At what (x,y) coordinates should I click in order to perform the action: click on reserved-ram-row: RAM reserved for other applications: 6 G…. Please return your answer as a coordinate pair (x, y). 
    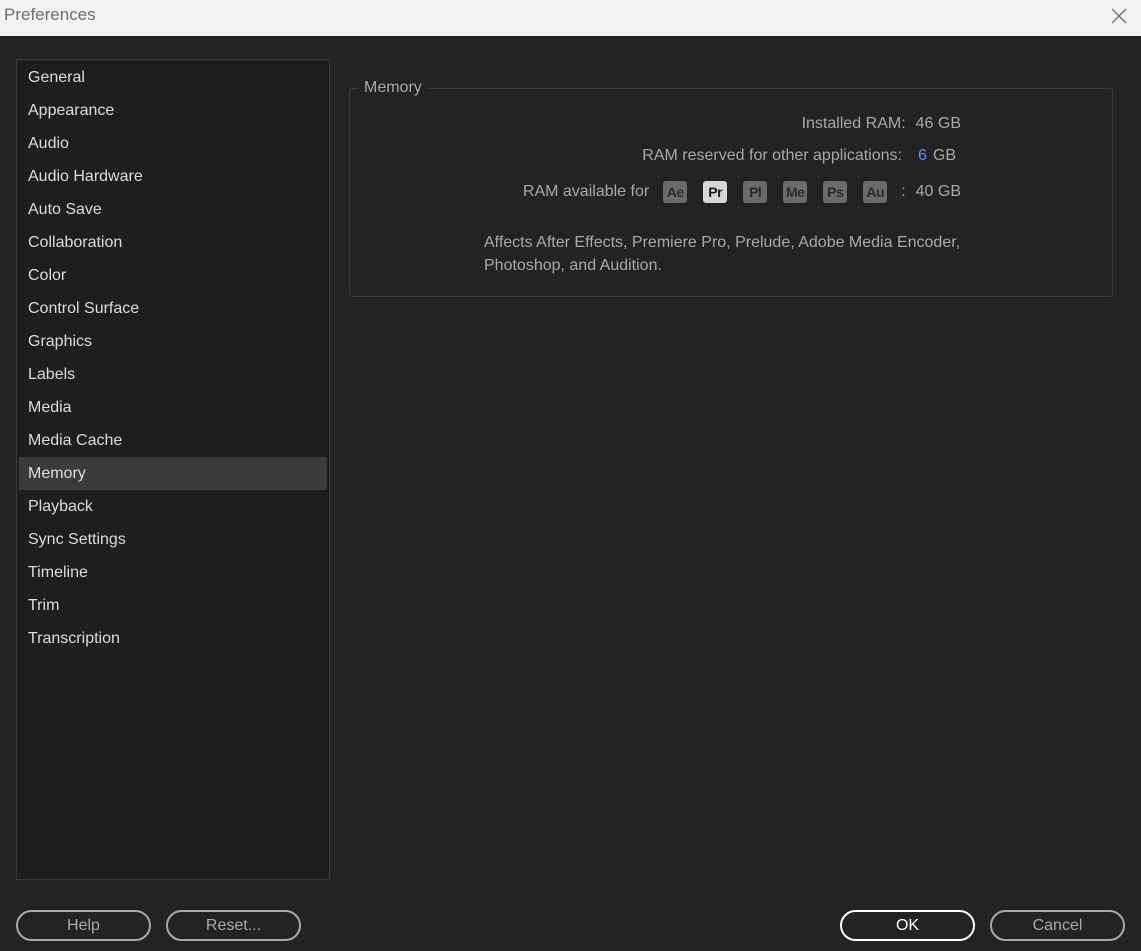
    Looking at the image, I should click on (799, 156).